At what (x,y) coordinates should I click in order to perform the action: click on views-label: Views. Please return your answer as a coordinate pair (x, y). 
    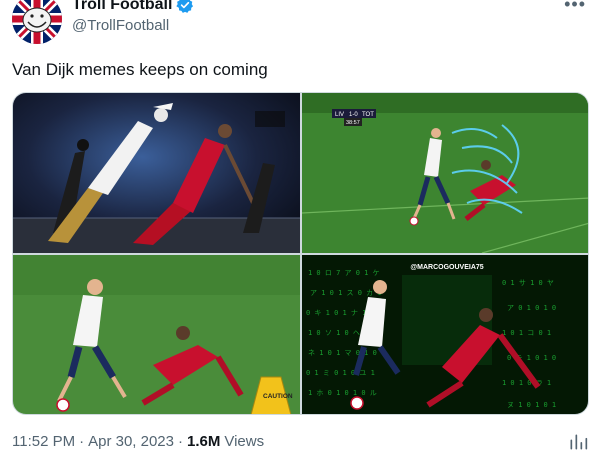
    Looking at the image, I should click on (244, 441).